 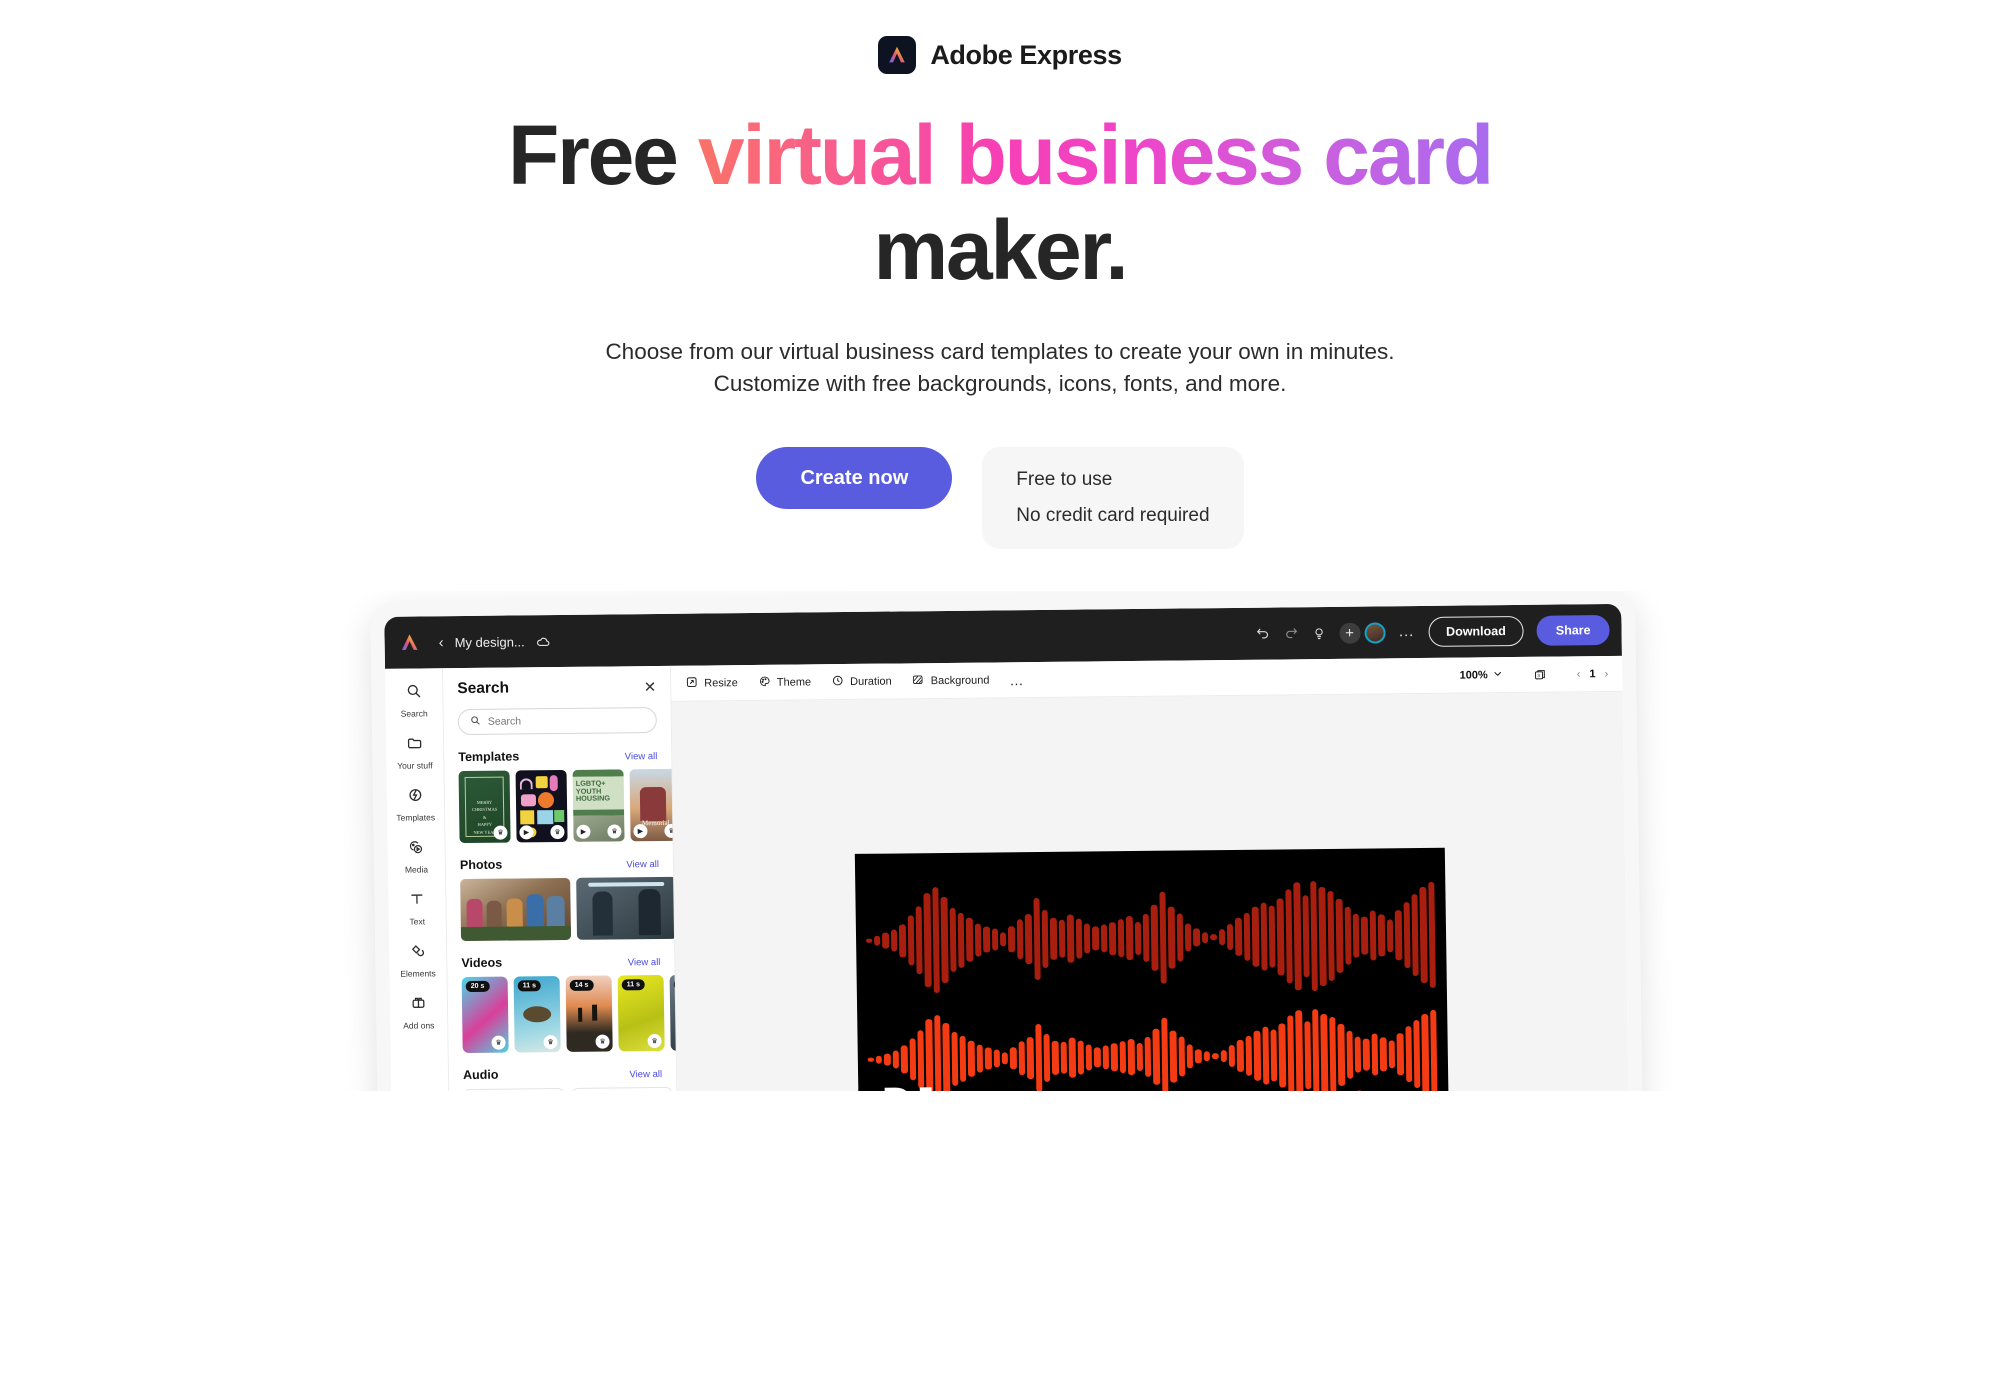 What do you see at coordinates (939, 1085) in the screenshot?
I see `card-name-text: DJ DEKS` at bounding box center [939, 1085].